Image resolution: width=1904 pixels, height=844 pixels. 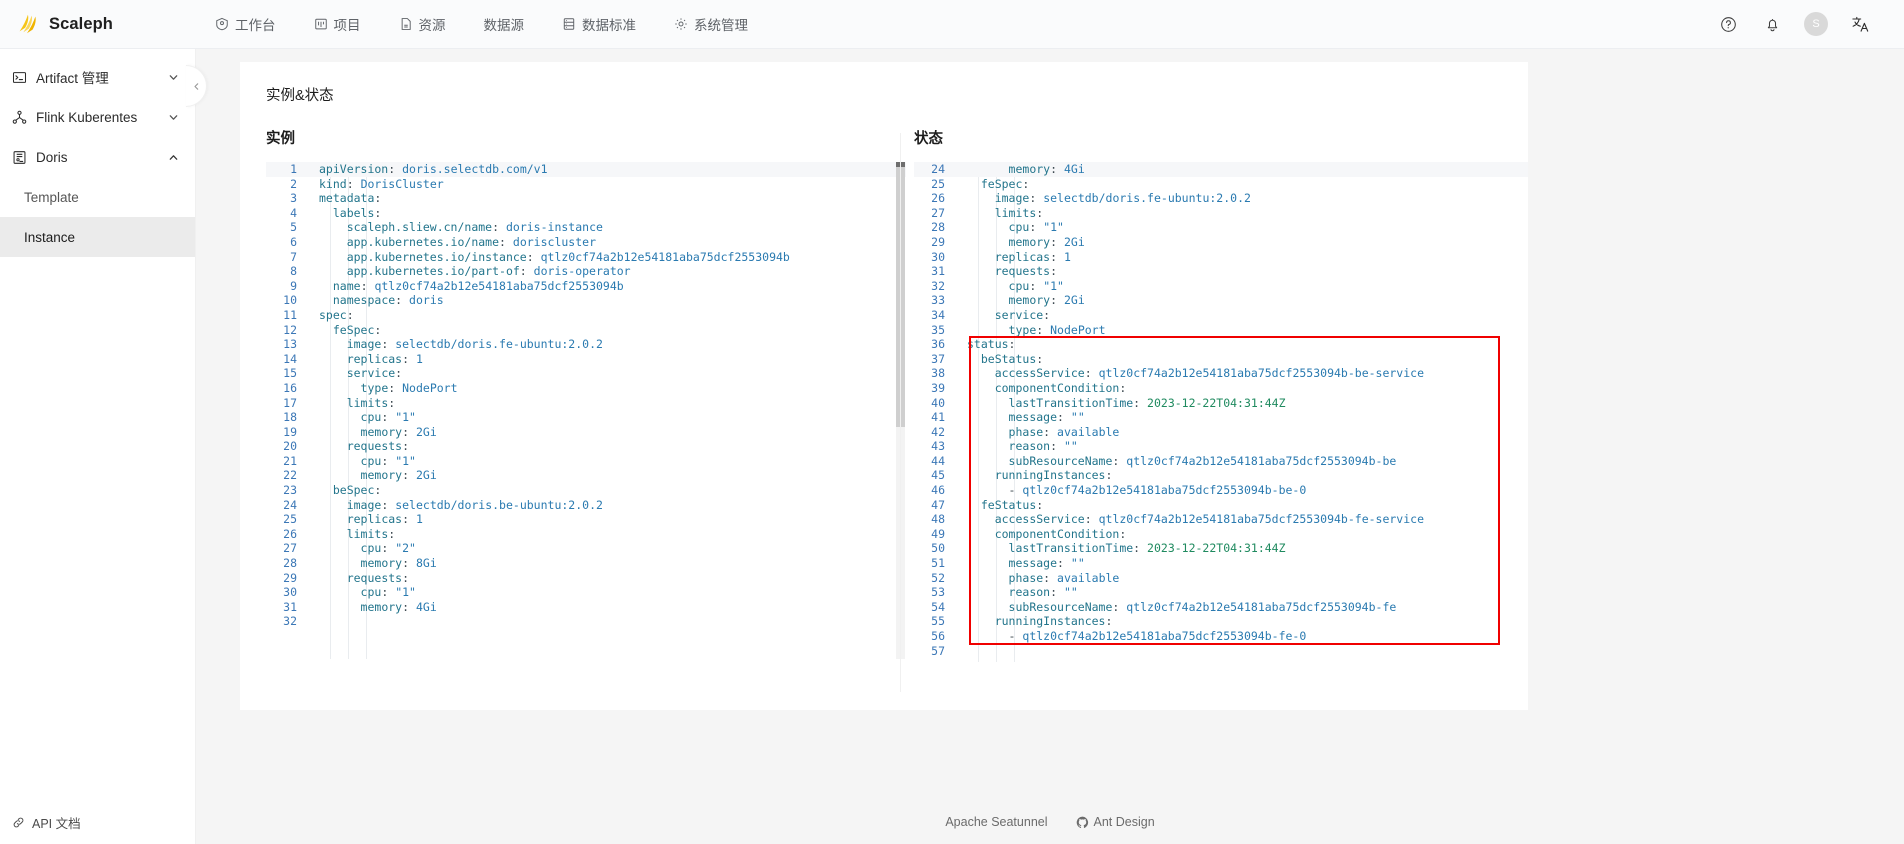 I want to click on code-line: 43 reason: "", so click(x=1221, y=446).